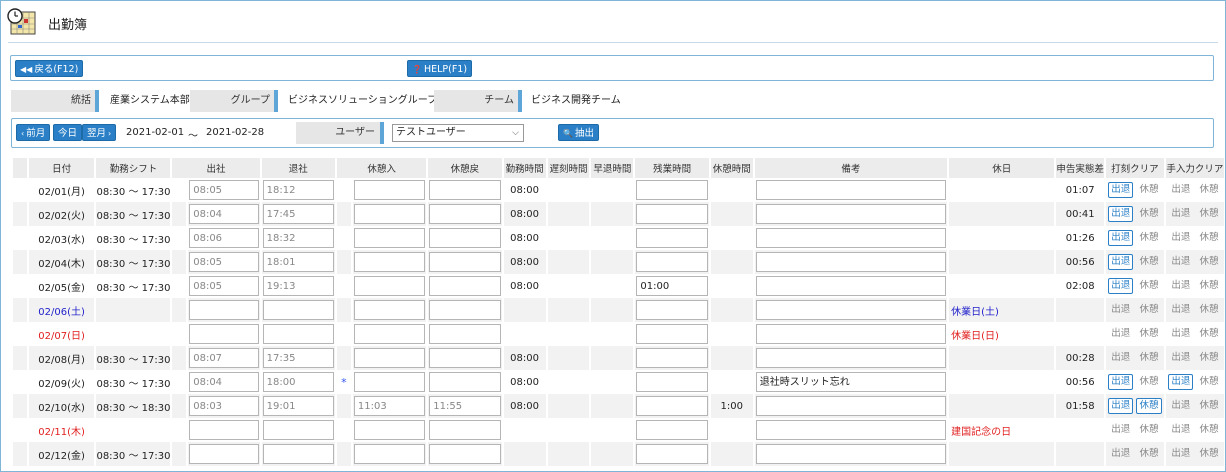  Describe the element at coordinates (298, 238) in the screenshot. I see `clock-out-field: 18:32` at that location.